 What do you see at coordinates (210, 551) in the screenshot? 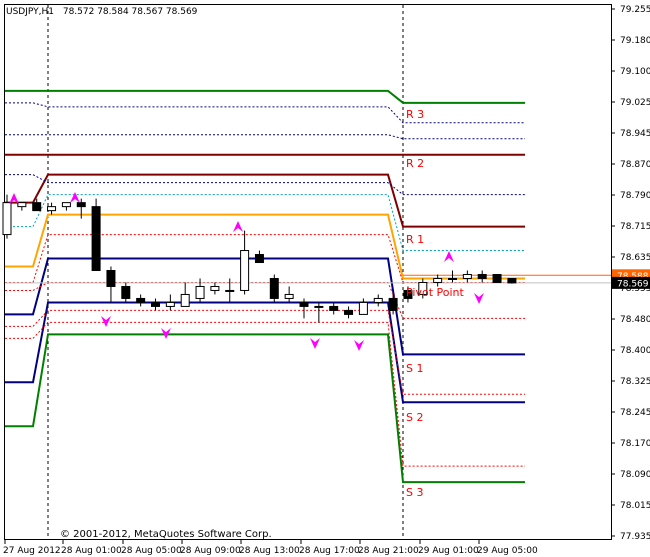
I see `x-tick-label: 28 Aug 09:00` at bounding box center [210, 551].